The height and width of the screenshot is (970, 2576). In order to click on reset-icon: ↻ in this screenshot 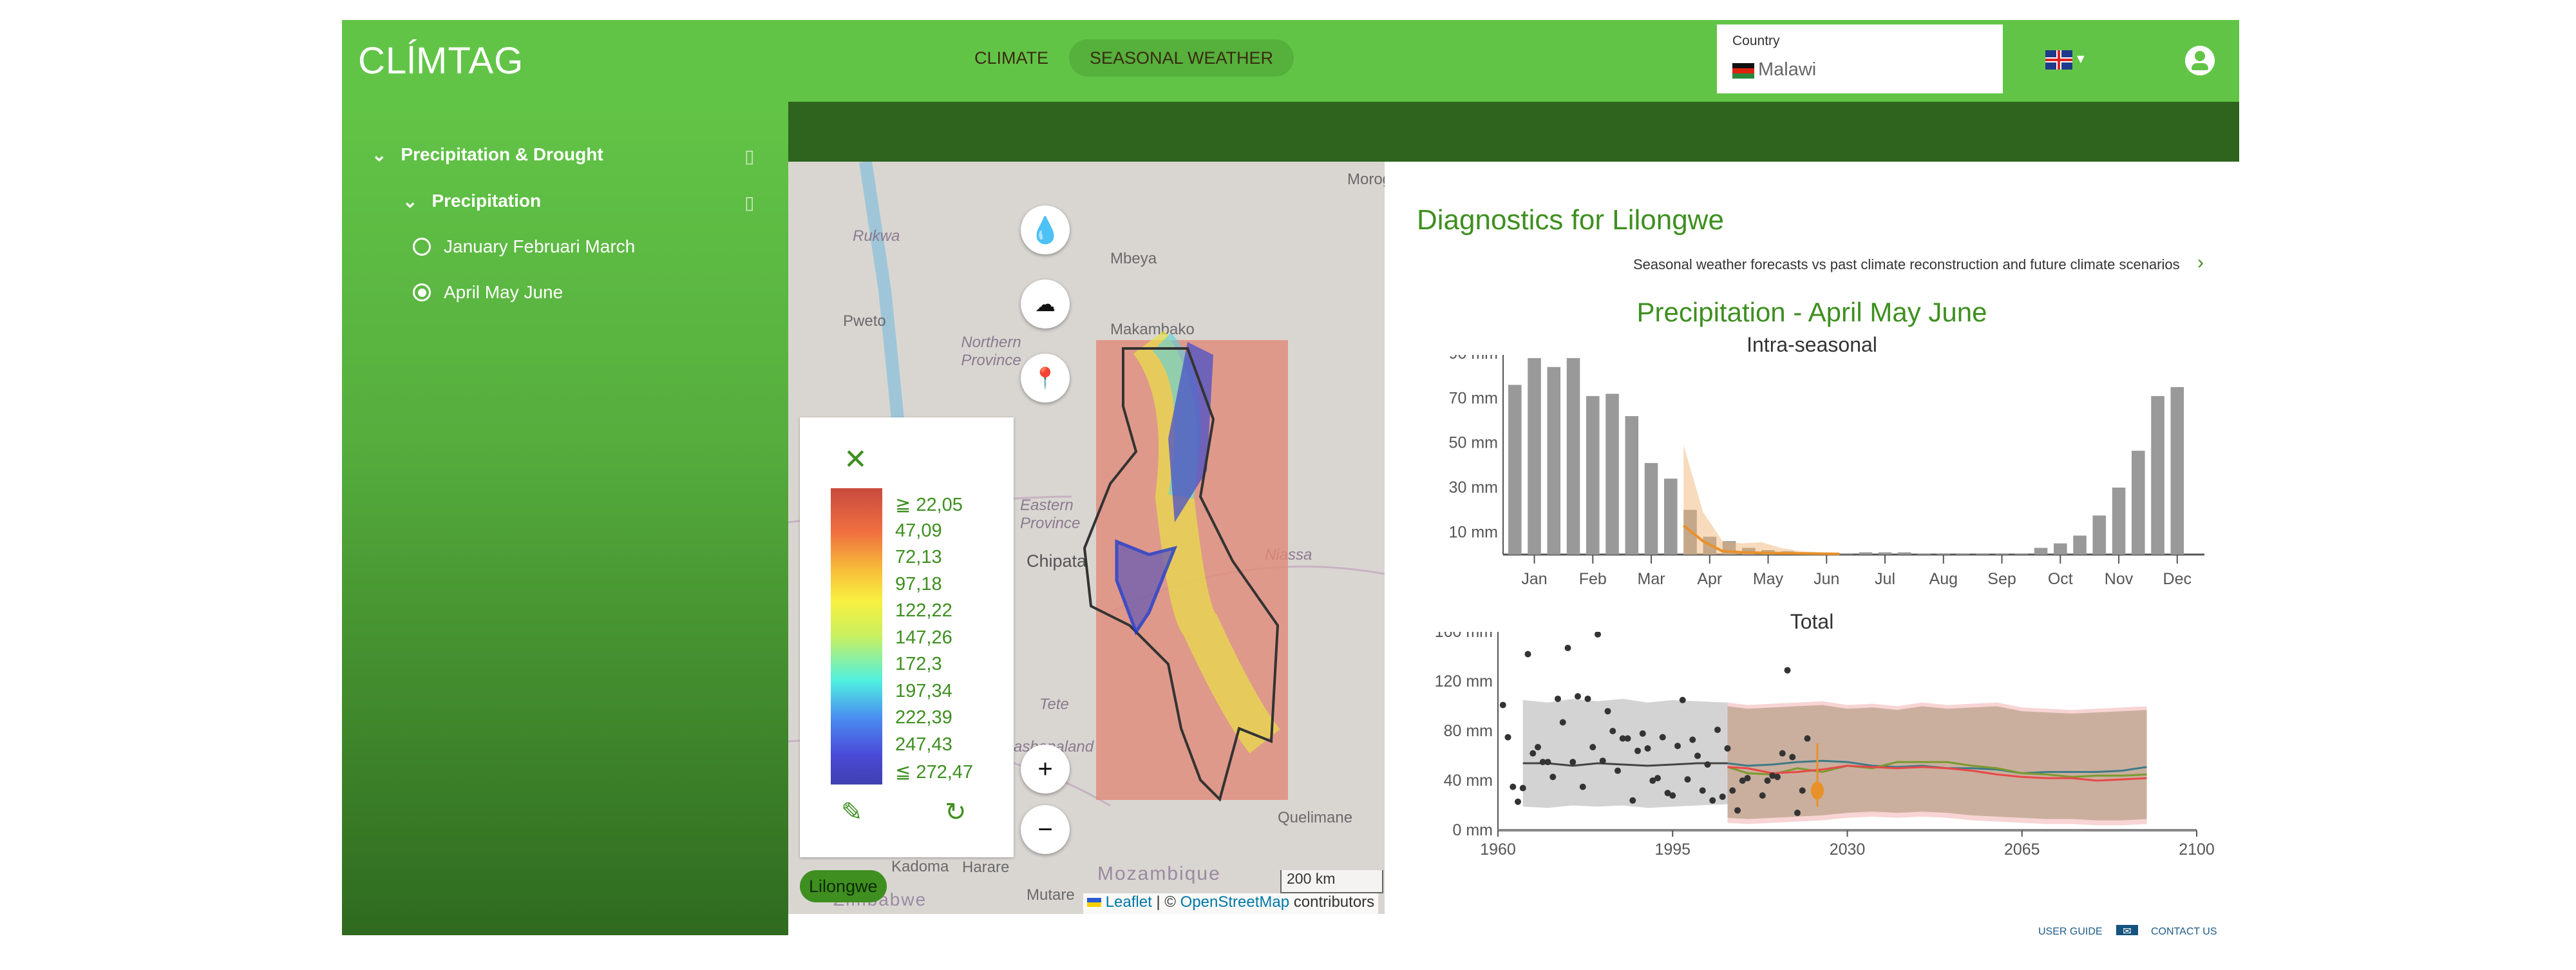, I will do `click(956, 812)`.